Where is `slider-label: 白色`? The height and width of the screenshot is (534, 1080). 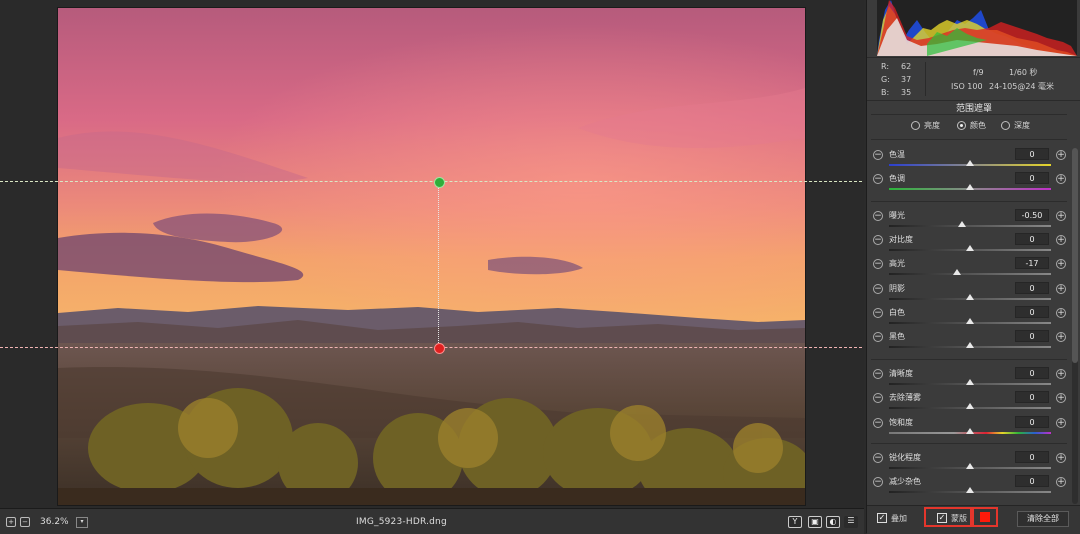 slider-label: 白色 is located at coordinates (897, 312).